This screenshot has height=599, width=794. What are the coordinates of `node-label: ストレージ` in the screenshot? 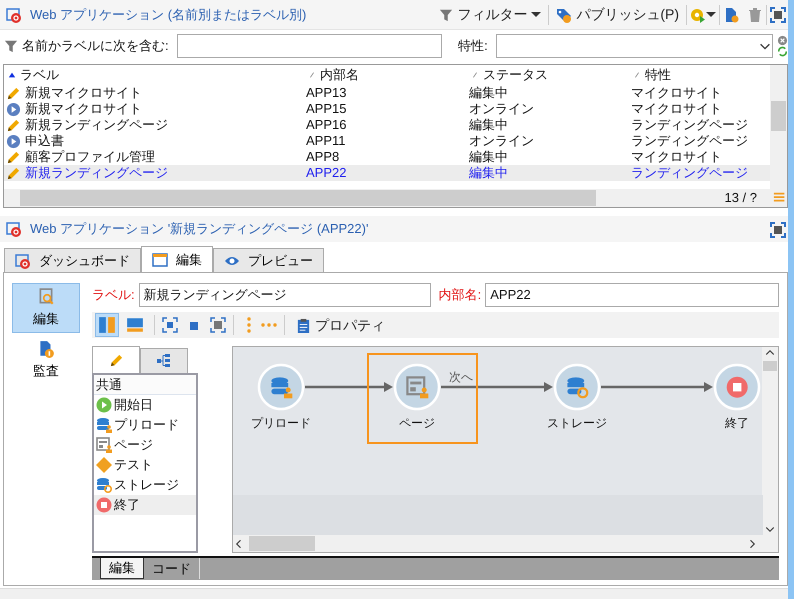 It's located at (577, 423).